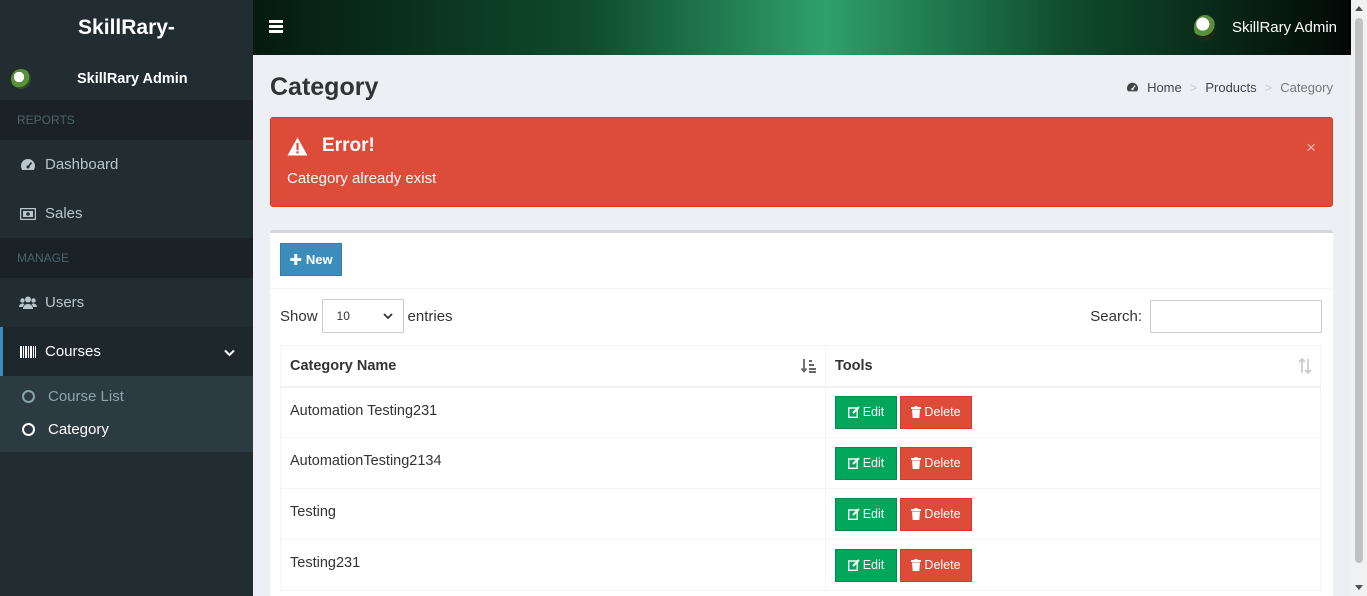 Image resolution: width=1367 pixels, height=596 pixels. What do you see at coordinates (1311, 148) in the screenshot?
I see `close-icon: ×` at bounding box center [1311, 148].